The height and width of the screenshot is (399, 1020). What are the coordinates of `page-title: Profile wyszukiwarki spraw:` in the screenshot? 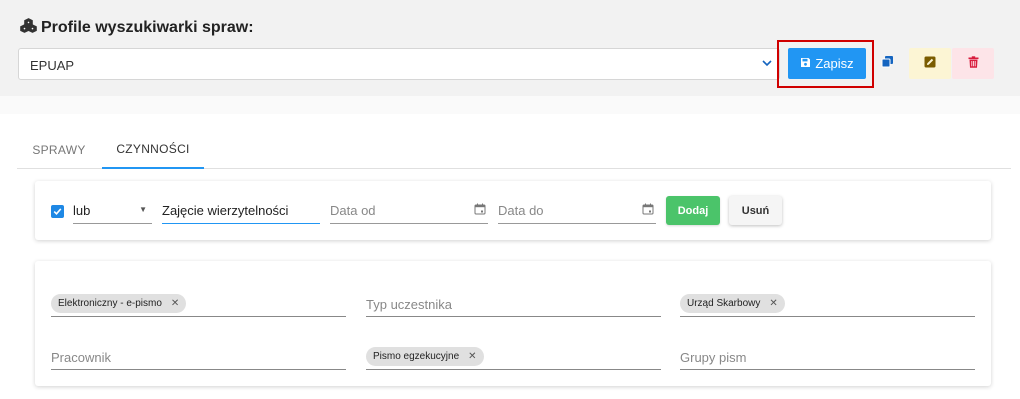 It's located at (137, 28).